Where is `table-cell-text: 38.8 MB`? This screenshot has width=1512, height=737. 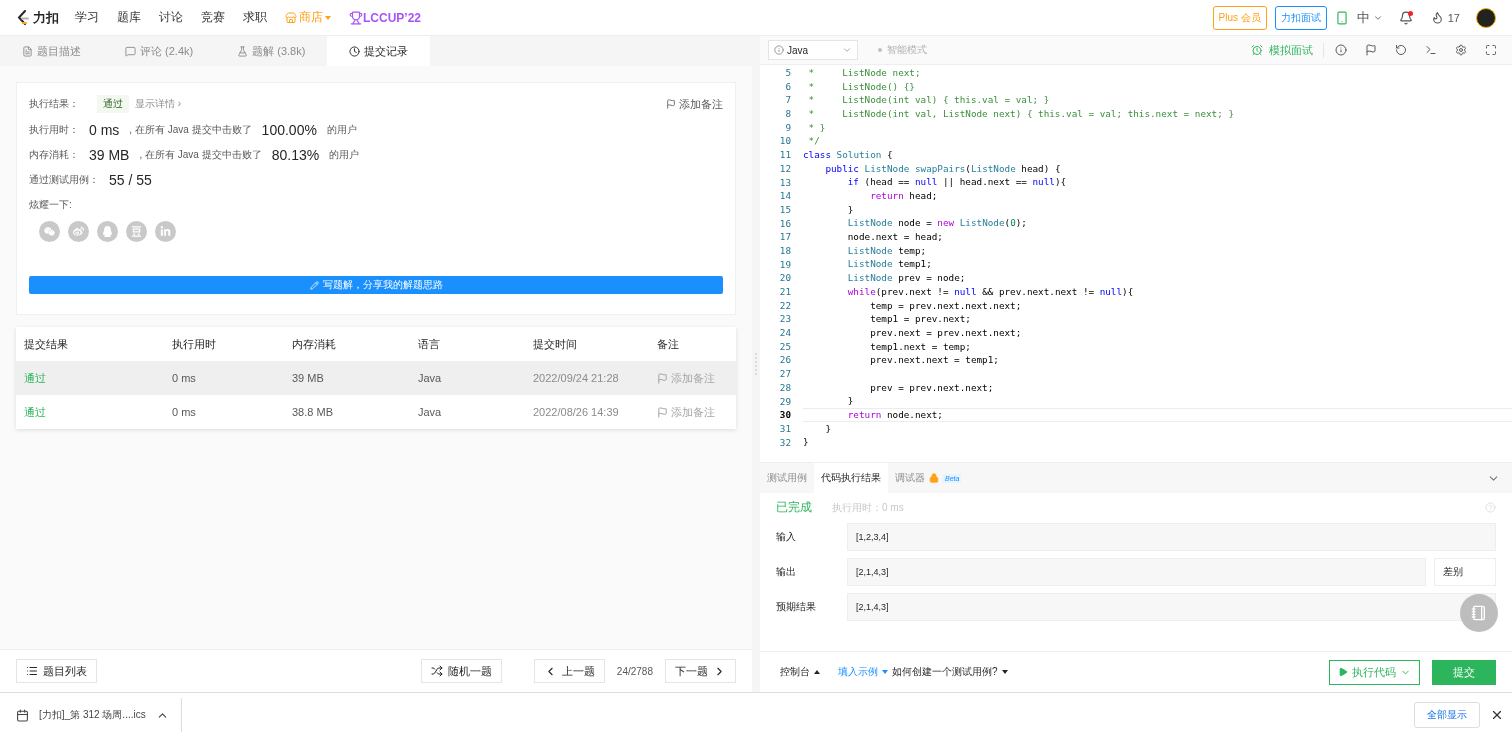 table-cell-text: 38.8 MB is located at coordinates (313, 412).